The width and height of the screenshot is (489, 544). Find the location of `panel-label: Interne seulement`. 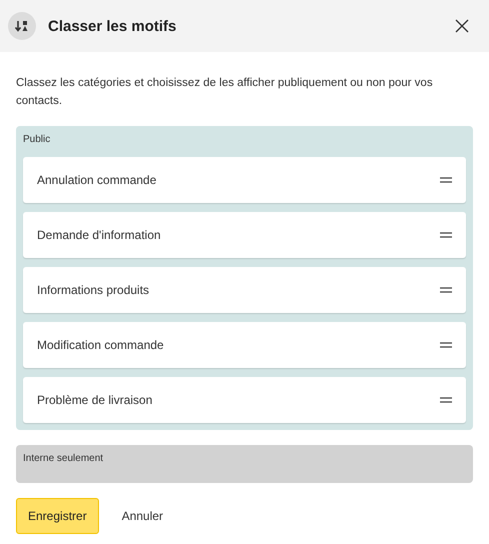

panel-label: Interne seulement is located at coordinates (63, 458).